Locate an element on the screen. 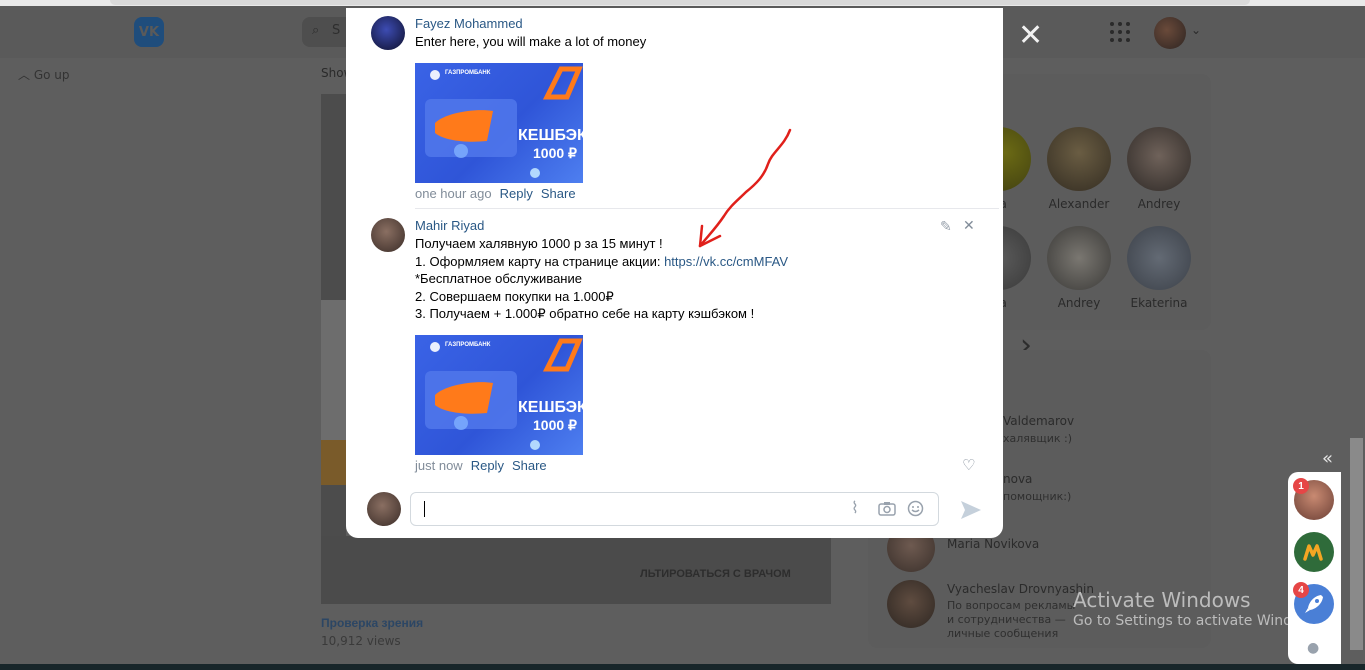  contact-avatar is located at coordinates (911, 604).